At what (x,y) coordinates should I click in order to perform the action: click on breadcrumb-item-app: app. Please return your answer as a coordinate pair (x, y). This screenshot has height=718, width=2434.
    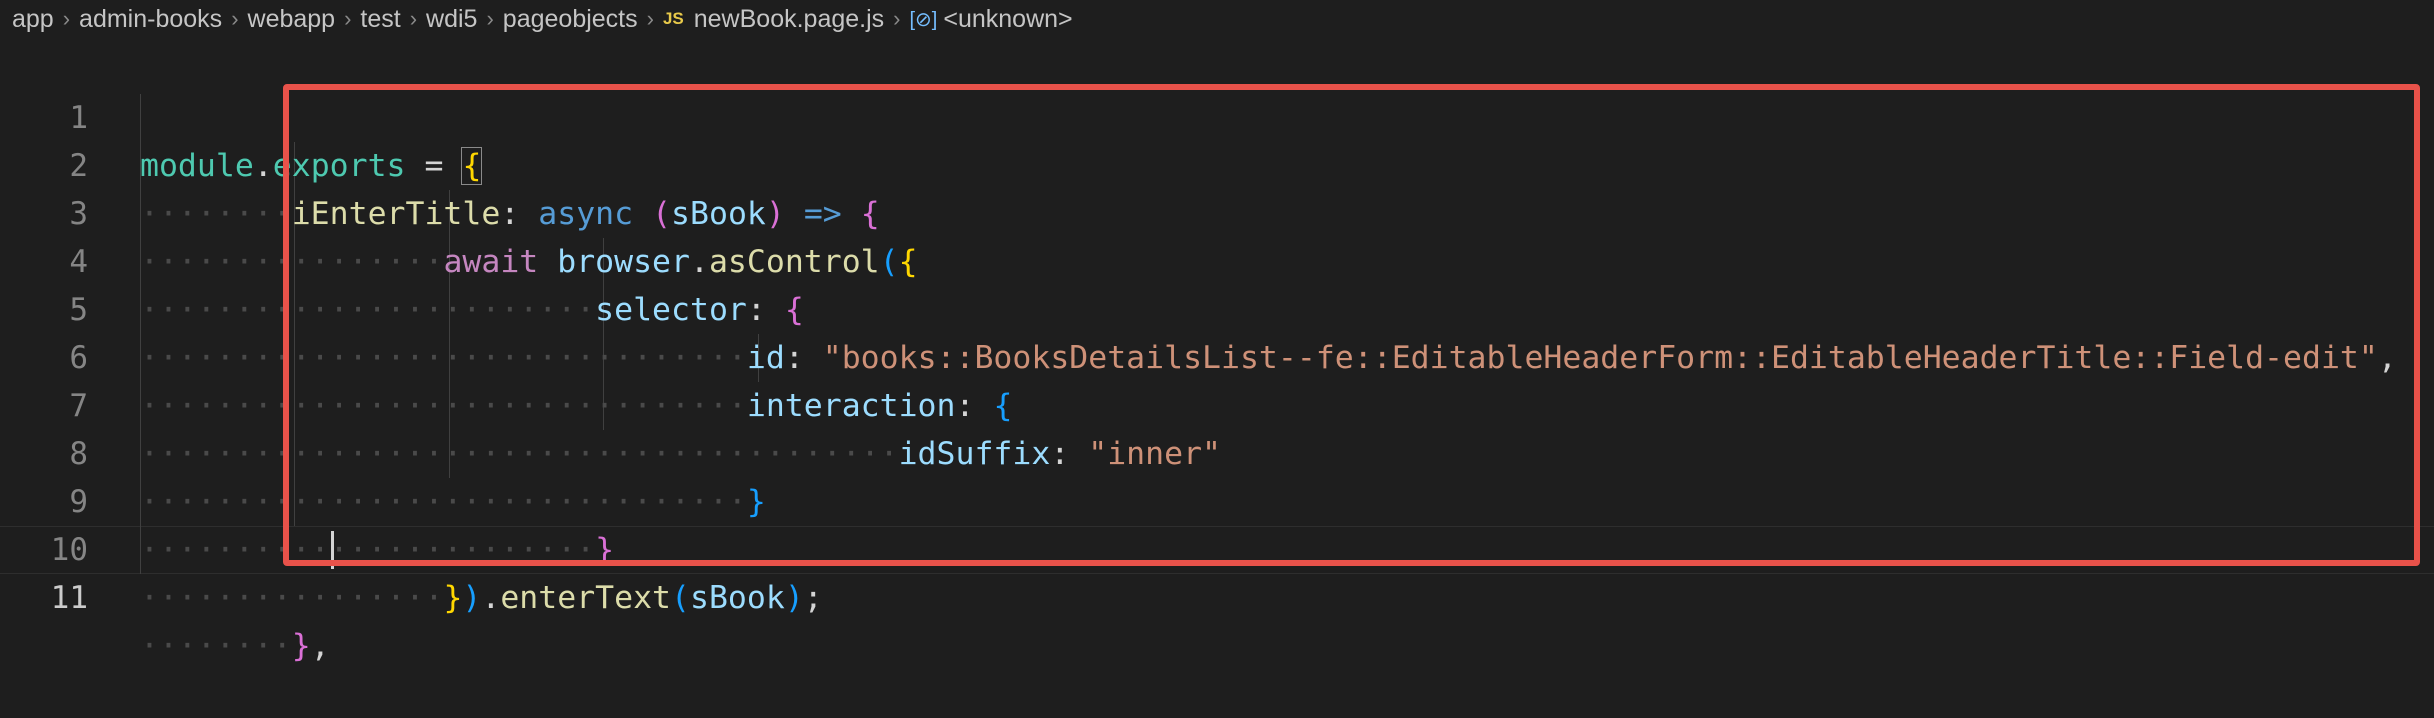
    Looking at the image, I should click on (33, 19).